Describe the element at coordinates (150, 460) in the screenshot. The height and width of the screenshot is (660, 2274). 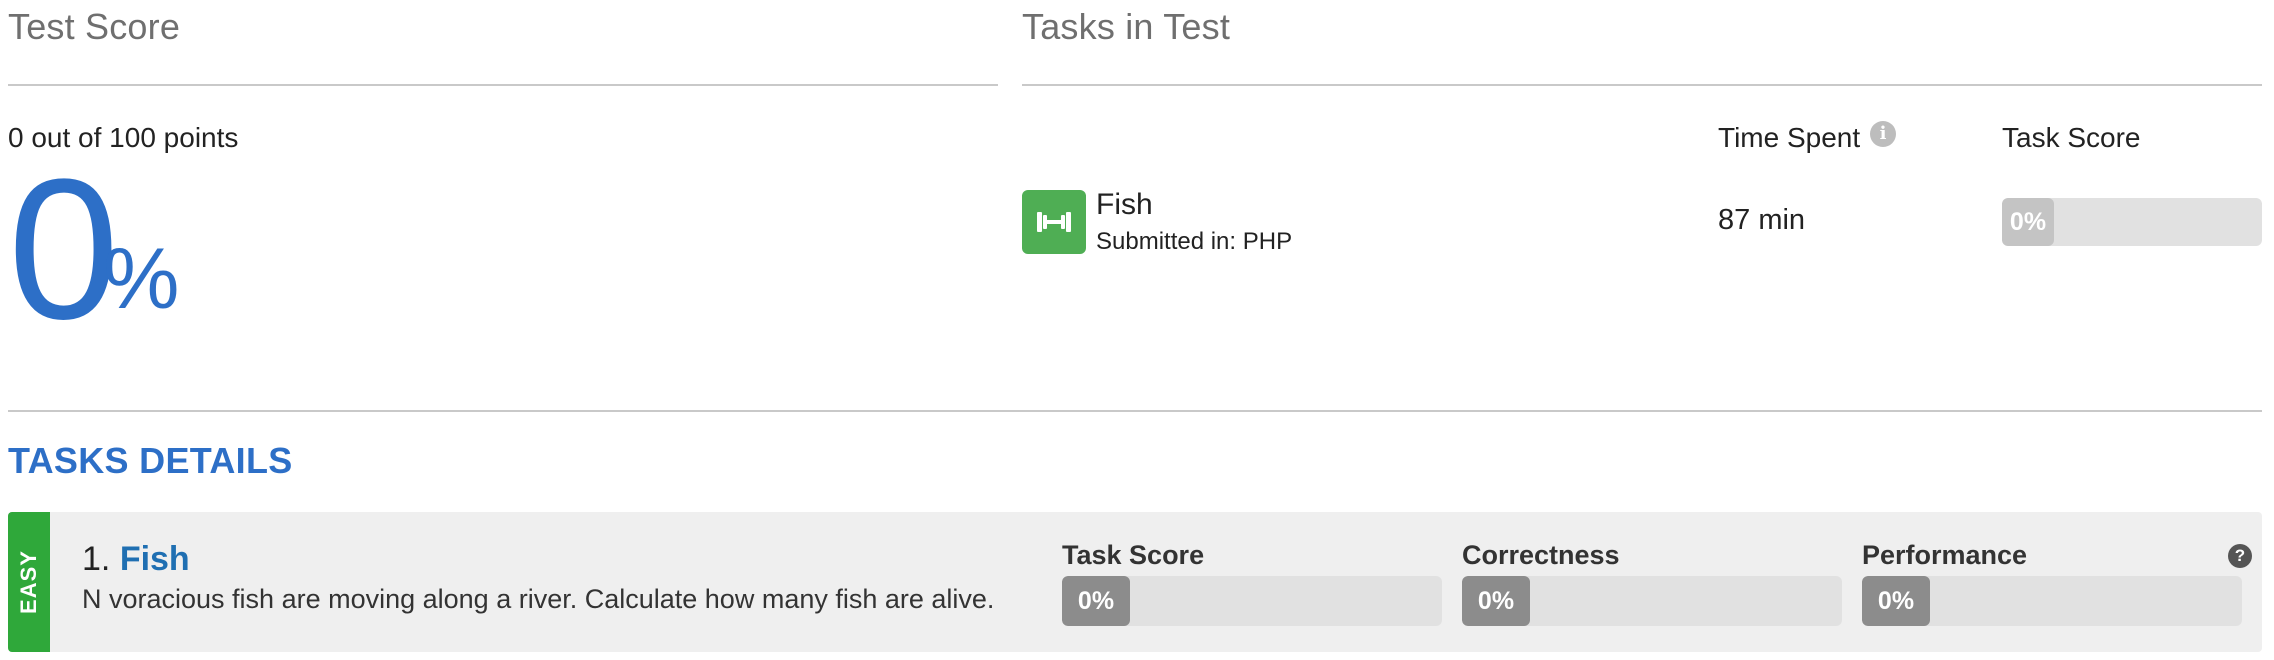
I see `tasks-details-heading: TASKS DETAILS` at that location.